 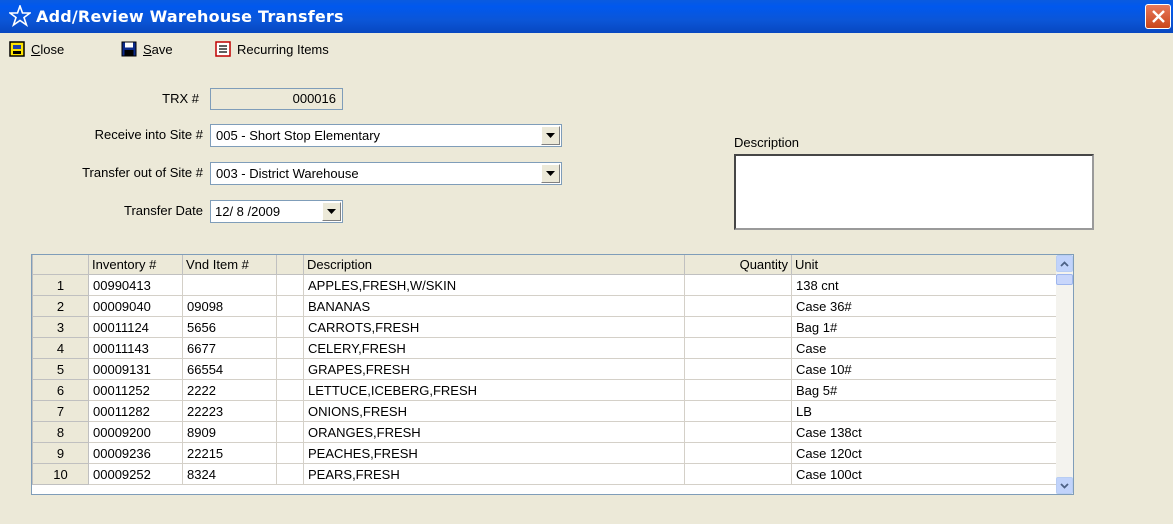 What do you see at coordinates (147, 49) in the screenshot?
I see `save-button: Save` at bounding box center [147, 49].